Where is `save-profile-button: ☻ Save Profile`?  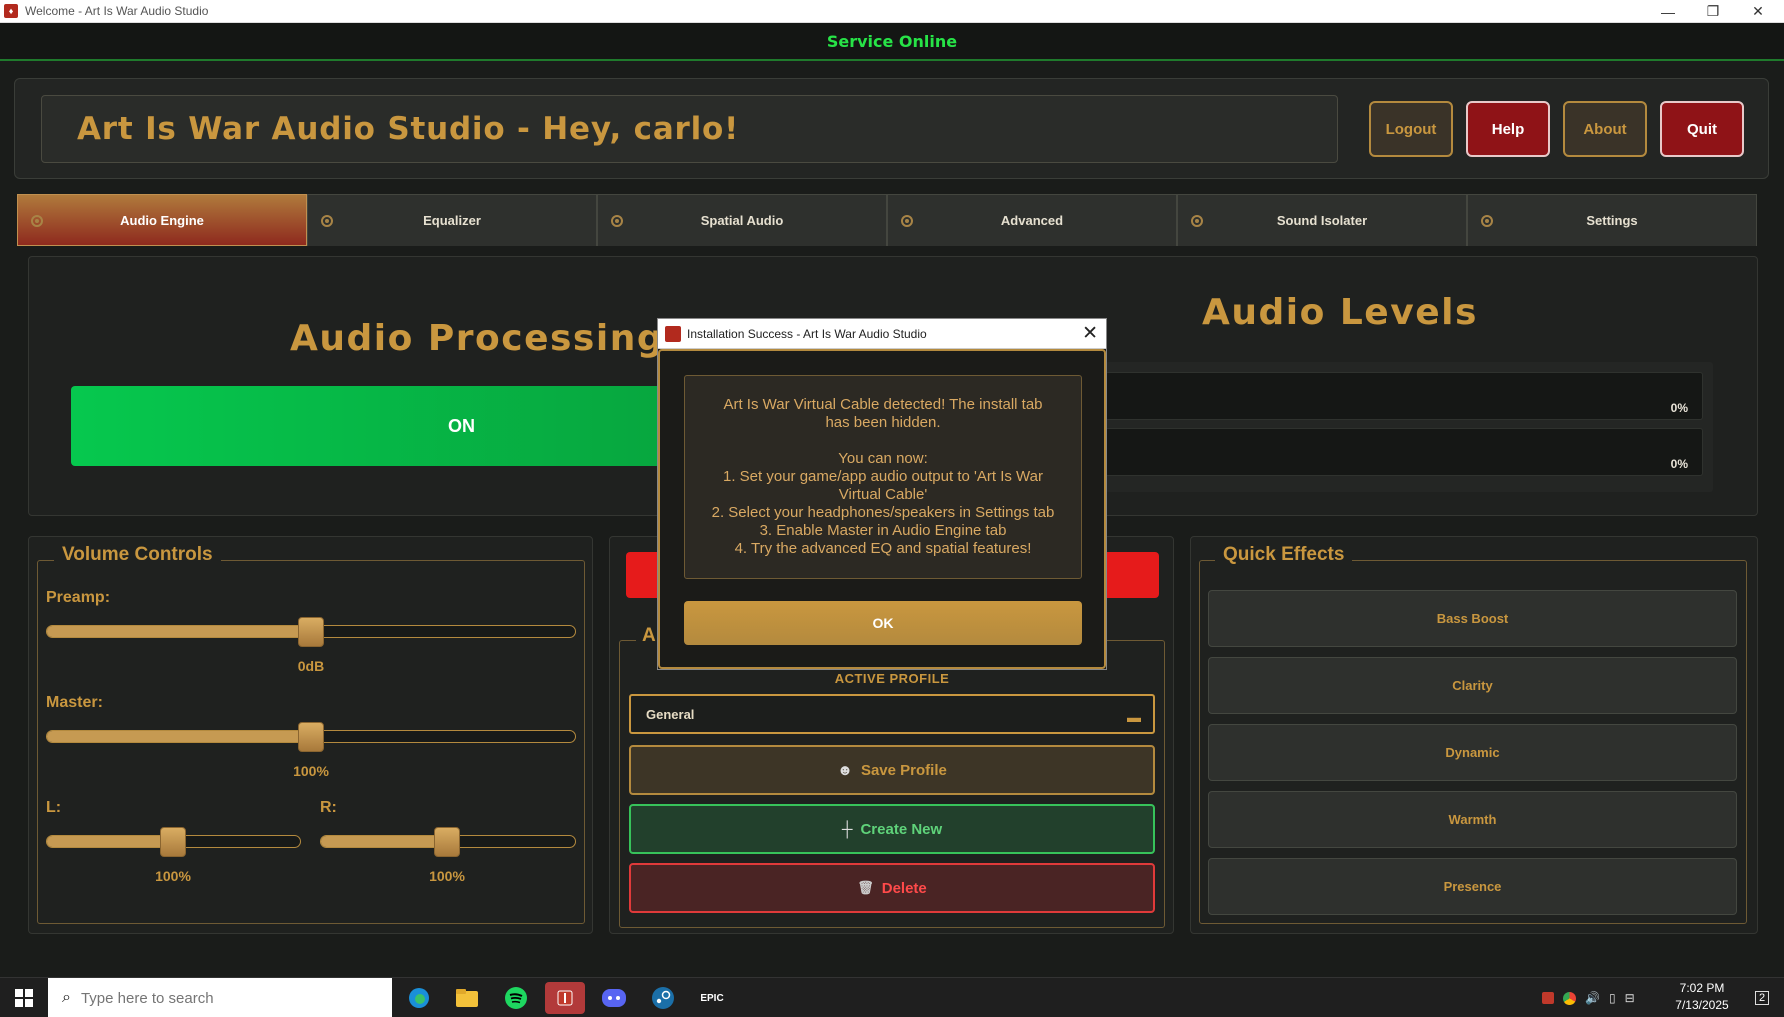
save-profile-button: ☻ Save Profile is located at coordinates (892, 770).